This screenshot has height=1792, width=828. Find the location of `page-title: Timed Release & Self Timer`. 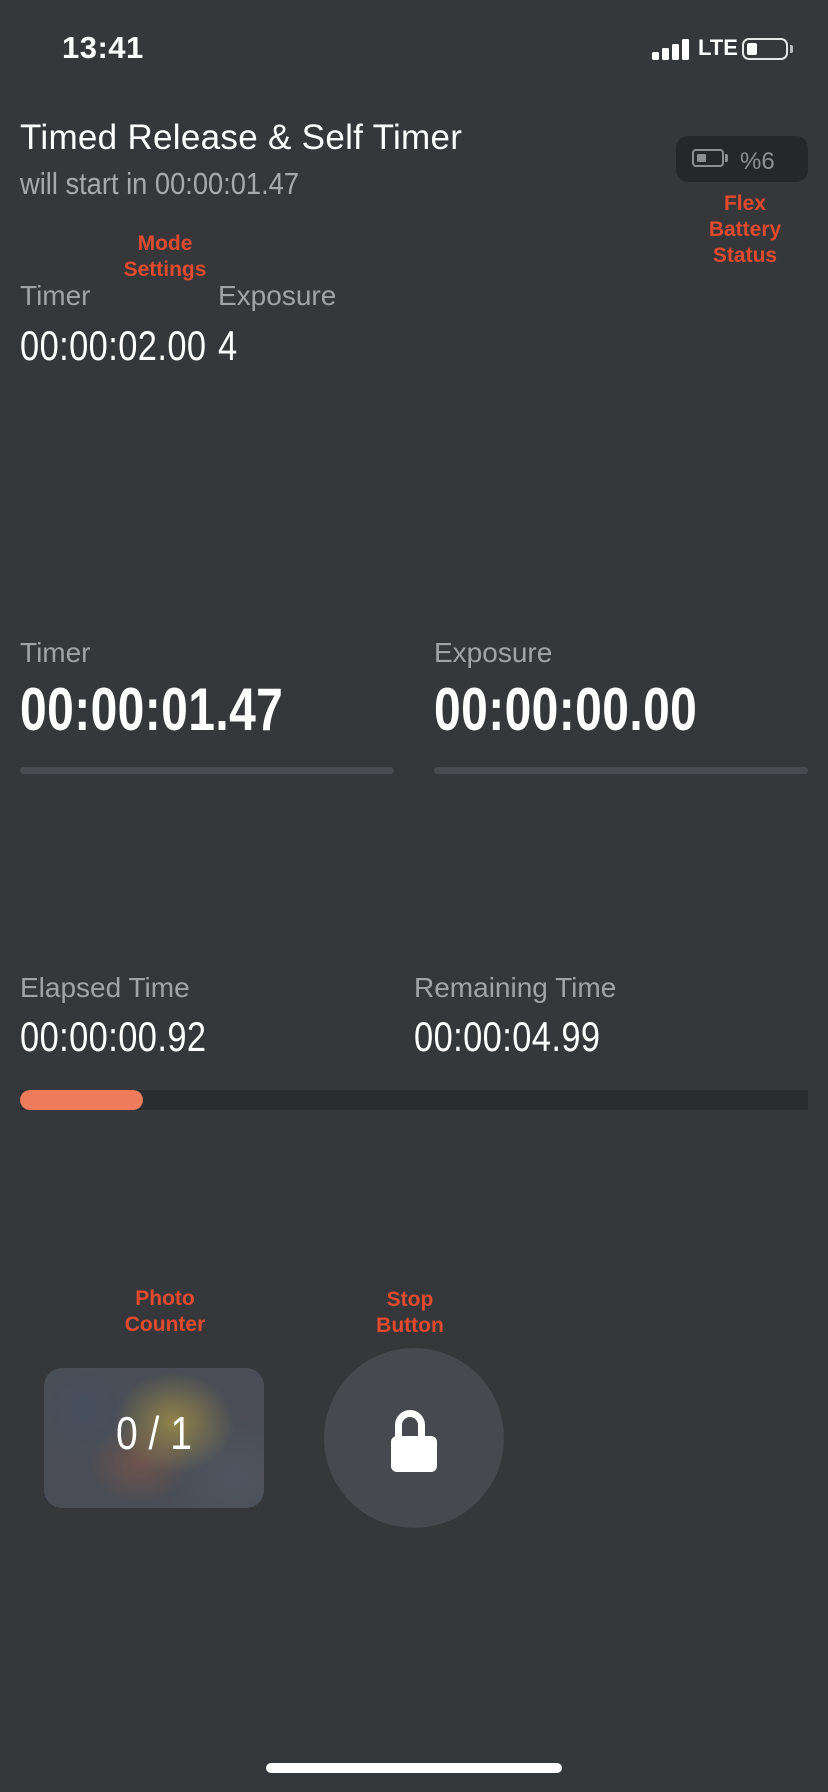

page-title: Timed Release & Self Timer is located at coordinates (241, 137).